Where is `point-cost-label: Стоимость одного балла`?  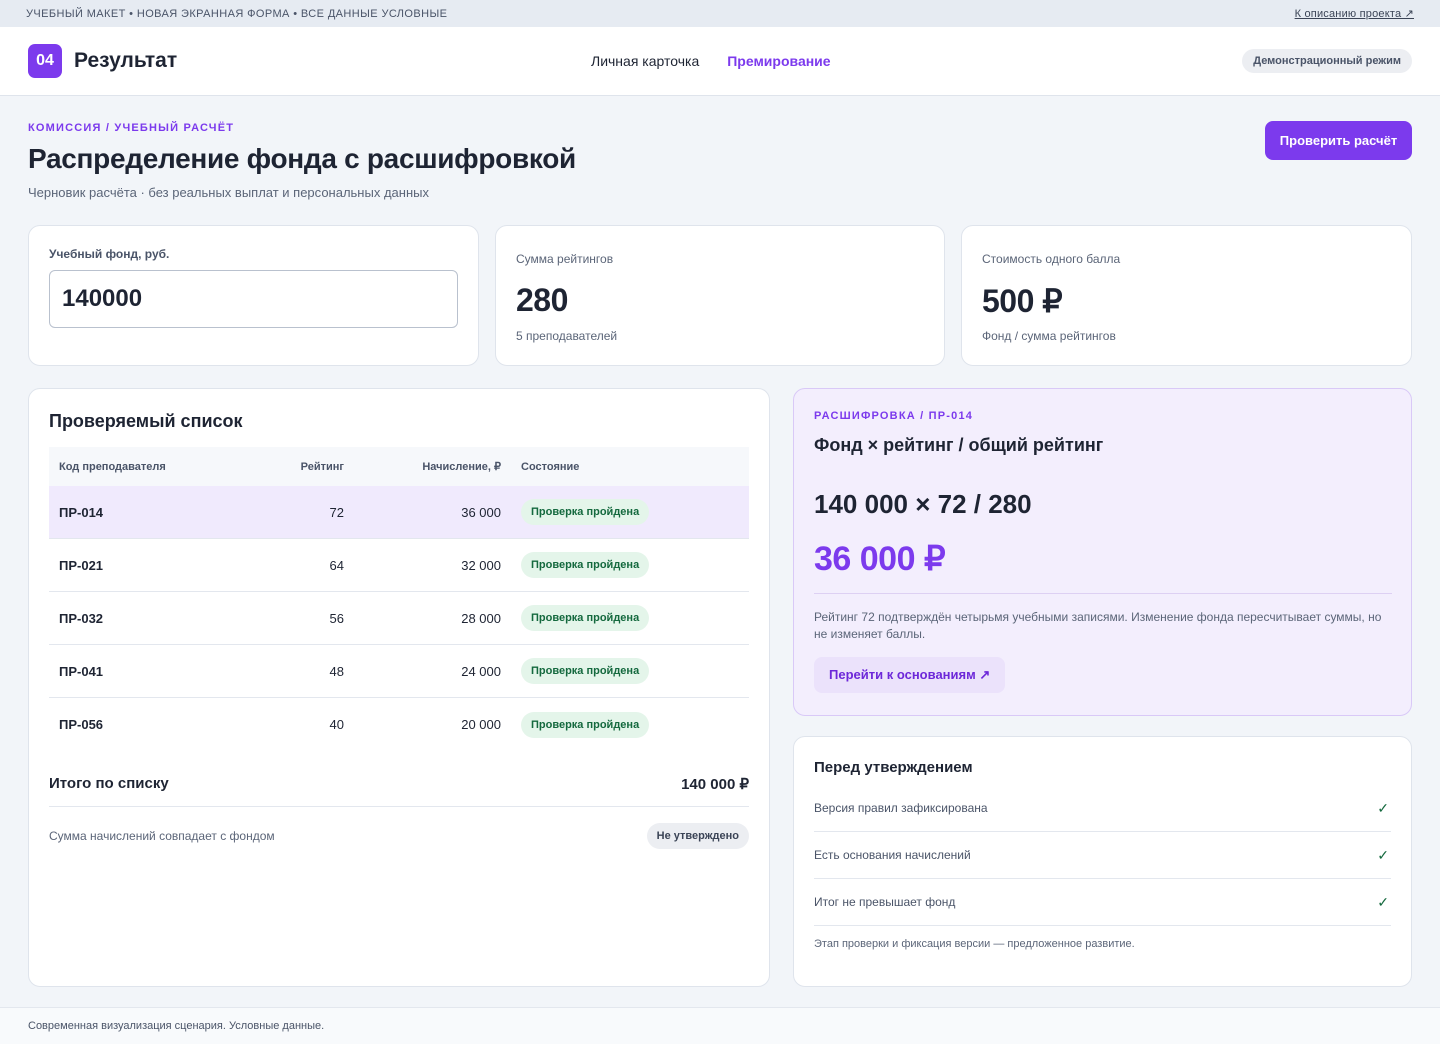
point-cost-label: Стоимость одного балла is located at coordinates (1051, 259).